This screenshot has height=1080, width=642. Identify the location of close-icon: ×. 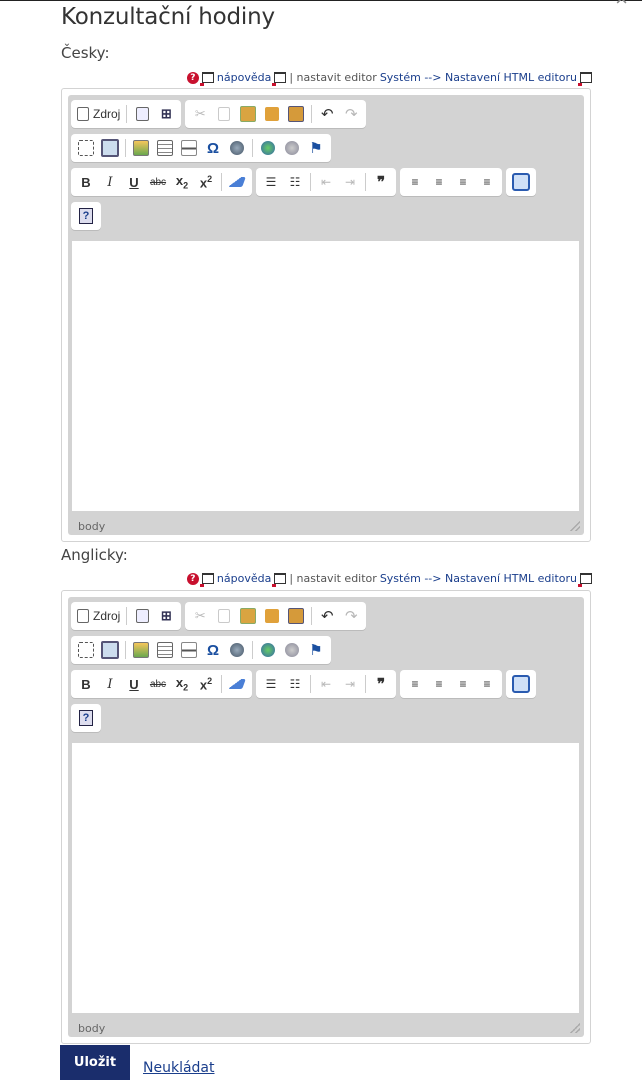
(621, 5).